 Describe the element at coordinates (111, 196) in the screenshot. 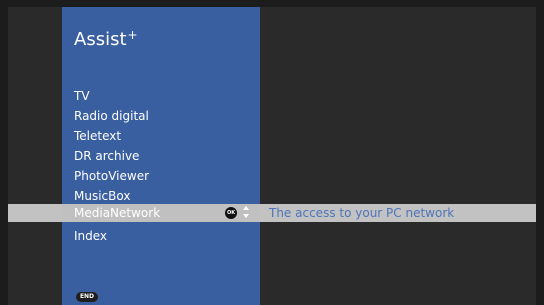

I see `menu-item-musicbox: MusicBox` at that location.